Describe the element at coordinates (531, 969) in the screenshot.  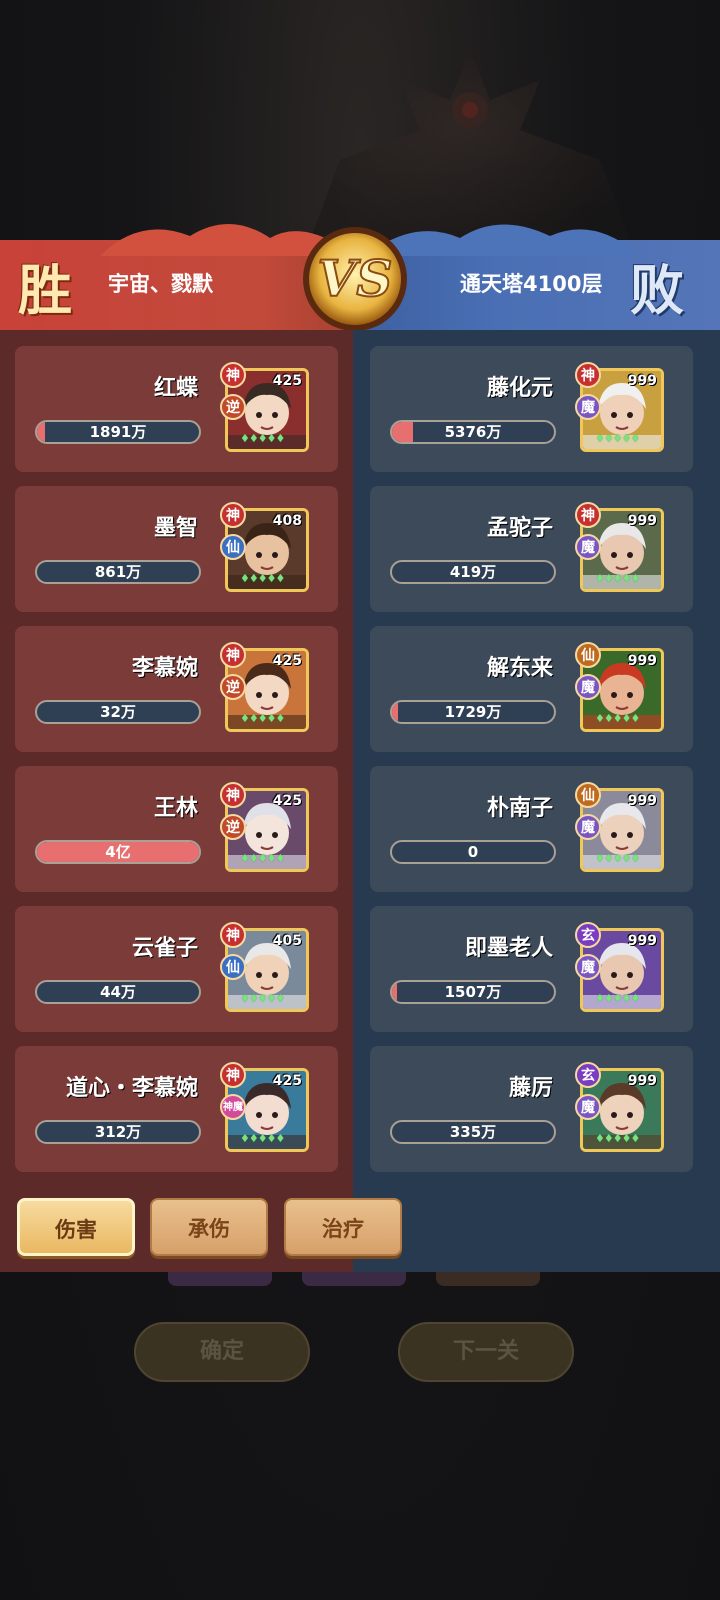
I see `defeat-hero-card: 即墨老人 1507万 999 ♦♦♦♦♦ 玄魔` at that location.